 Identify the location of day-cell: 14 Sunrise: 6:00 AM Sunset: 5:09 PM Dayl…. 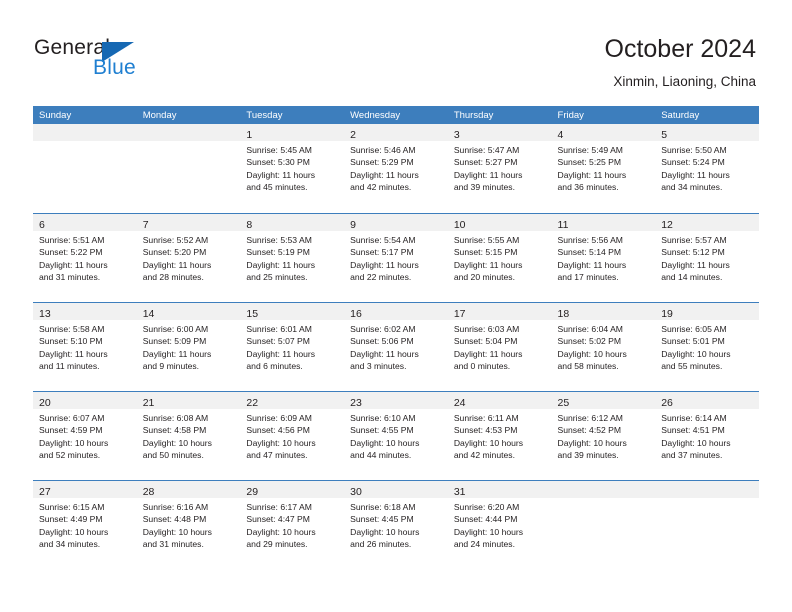
(188, 347).